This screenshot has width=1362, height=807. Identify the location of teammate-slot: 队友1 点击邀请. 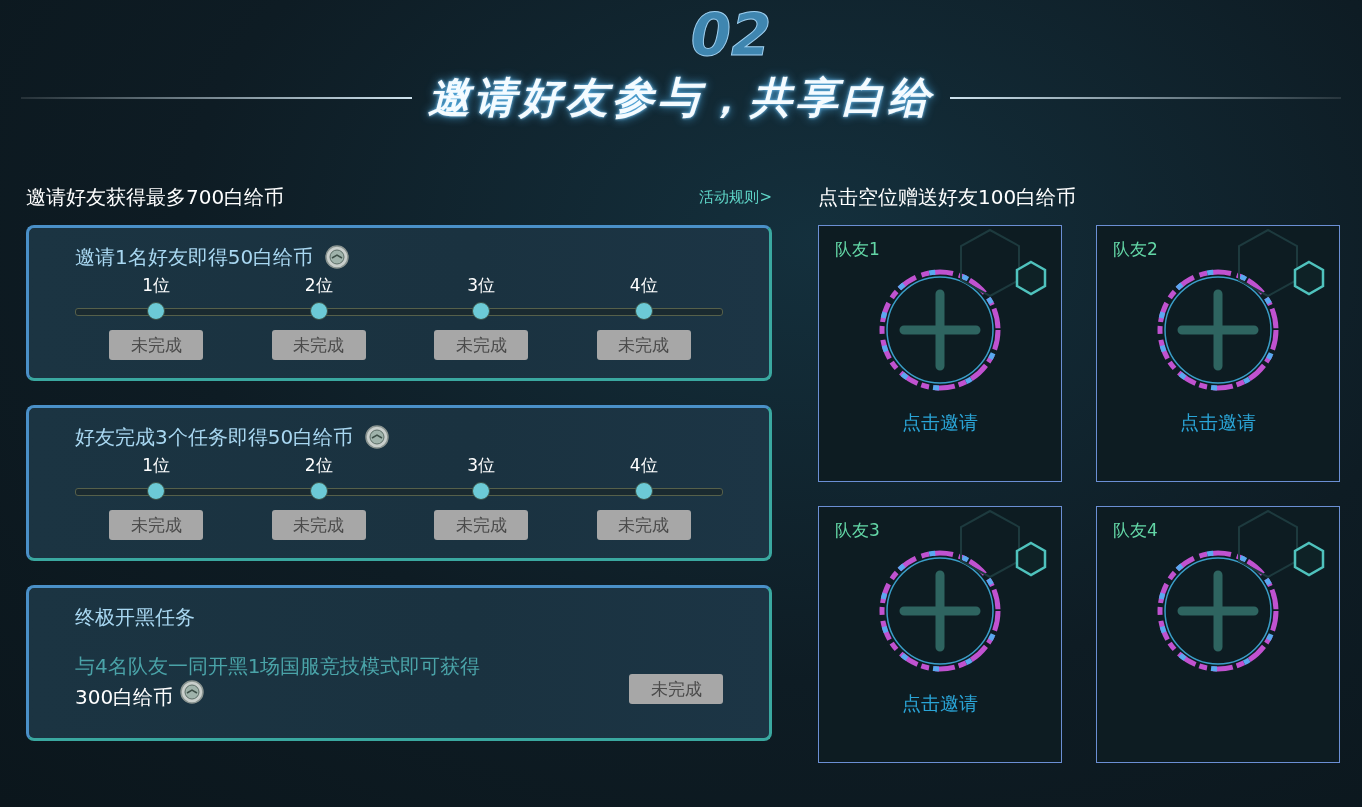
(940, 353).